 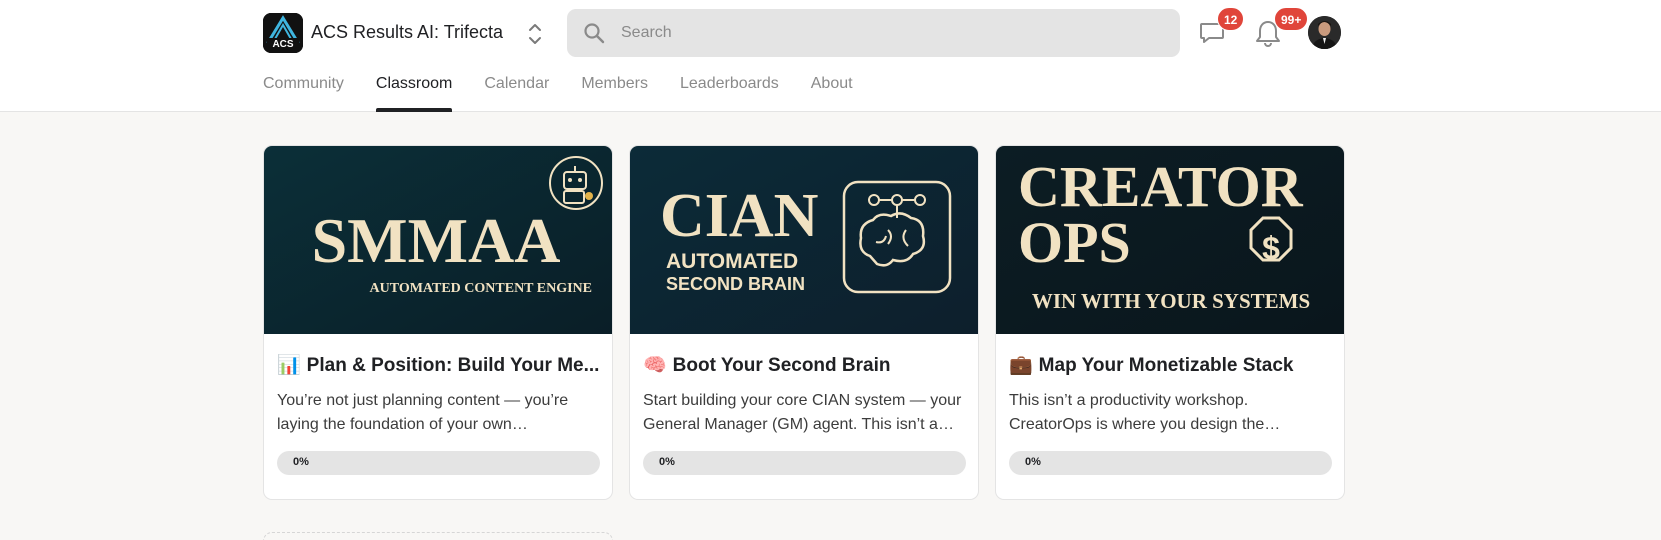 I want to click on tab-community: Community, so click(x=303, y=88).